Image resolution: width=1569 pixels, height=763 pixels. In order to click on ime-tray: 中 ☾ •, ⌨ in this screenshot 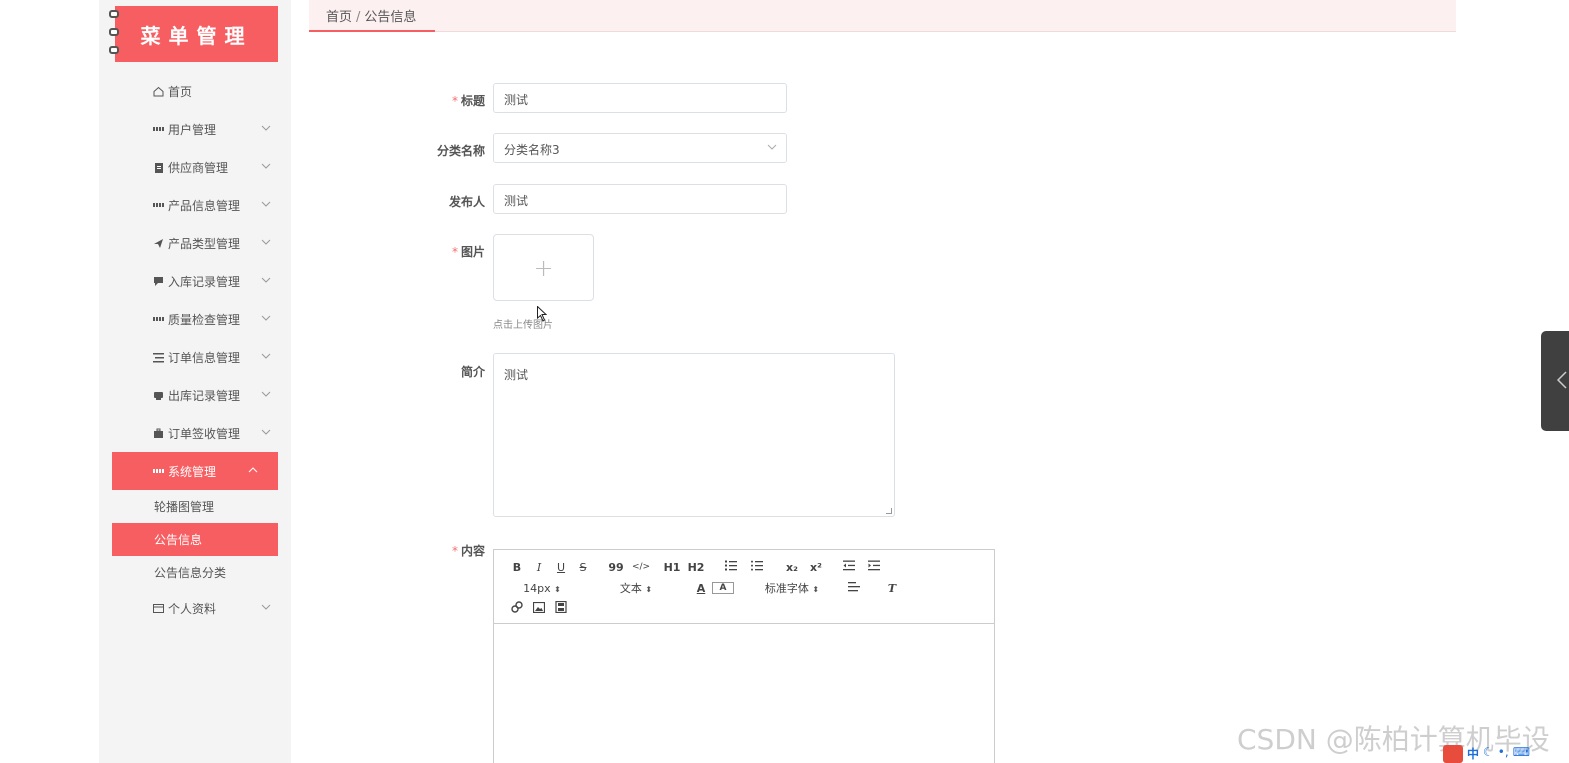, I will do `click(1486, 754)`.